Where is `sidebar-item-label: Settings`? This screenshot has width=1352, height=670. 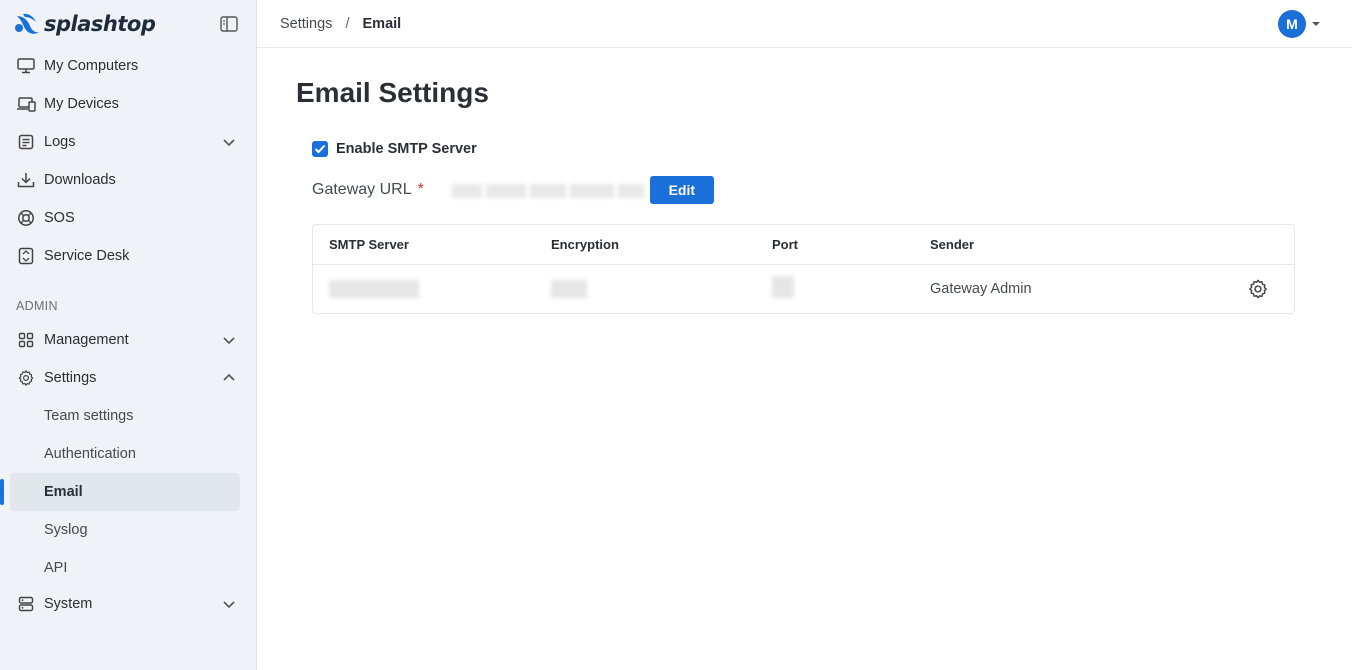
sidebar-item-label: Settings is located at coordinates (70, 378).